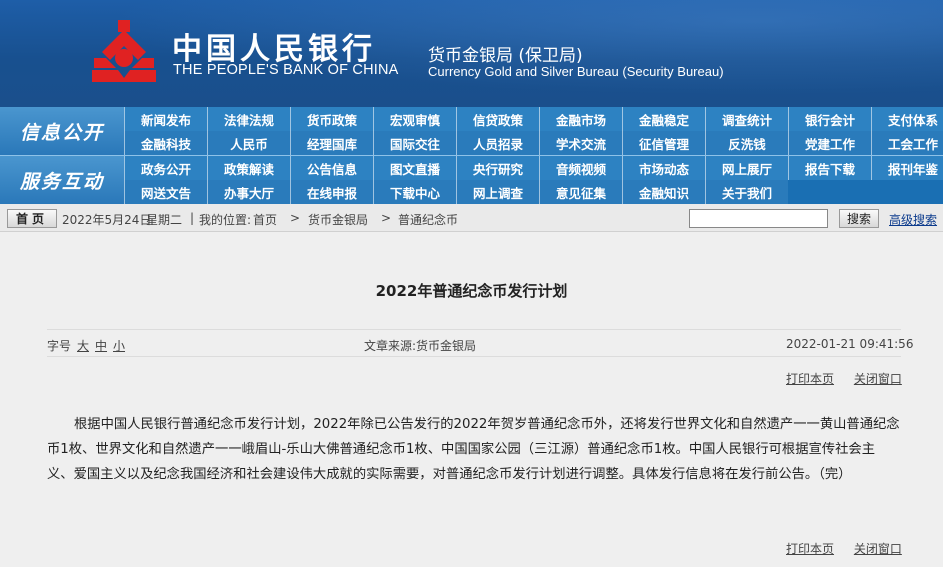  What do you see at coordinates (62, 180) in the screenshot?
I see `nav-section-service-interaction: 服务互动` at bounding box center [62, 180].